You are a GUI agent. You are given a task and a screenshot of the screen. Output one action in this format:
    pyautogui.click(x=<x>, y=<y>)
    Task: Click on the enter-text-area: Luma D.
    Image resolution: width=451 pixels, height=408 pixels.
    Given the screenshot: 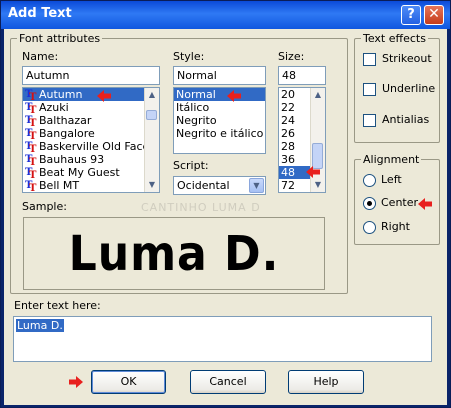 What is the action you would take?
    pyautogui.click(x=222, y=339)
    